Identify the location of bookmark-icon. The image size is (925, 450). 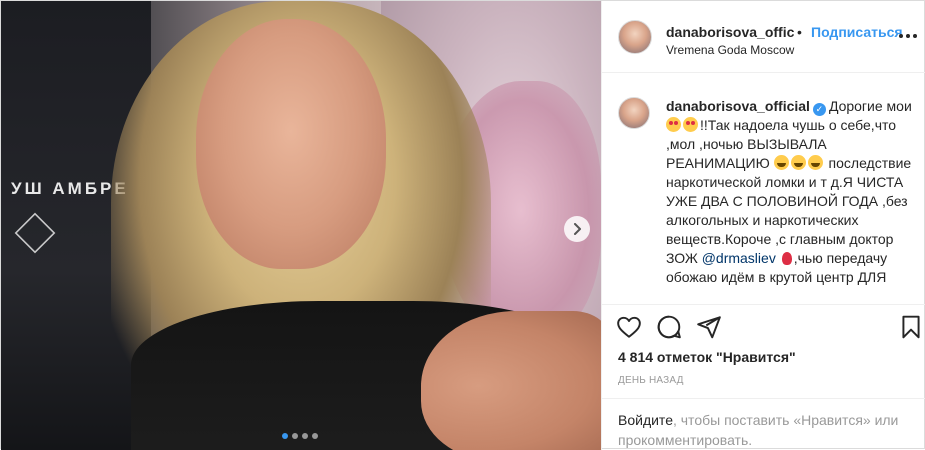
(911, 327).